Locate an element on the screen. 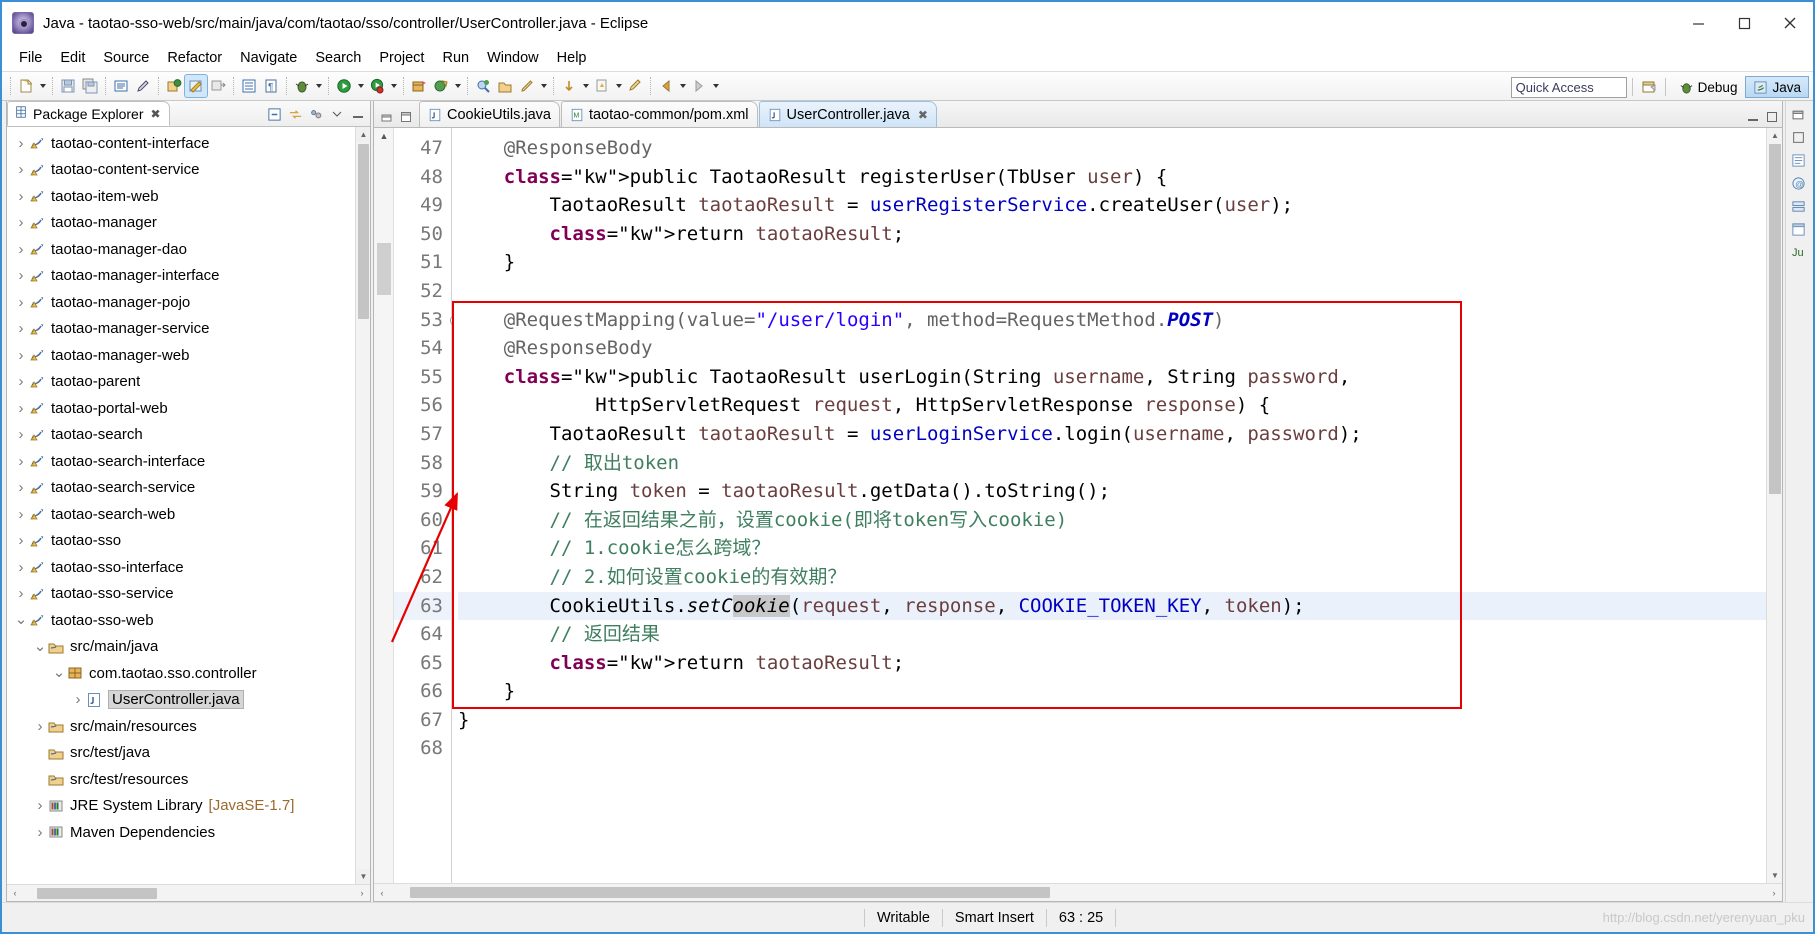 Image resolution: width=1815 pixels, height=936 pixels. next-annotation-dropdown-icon is located at coordinates (585, 86).